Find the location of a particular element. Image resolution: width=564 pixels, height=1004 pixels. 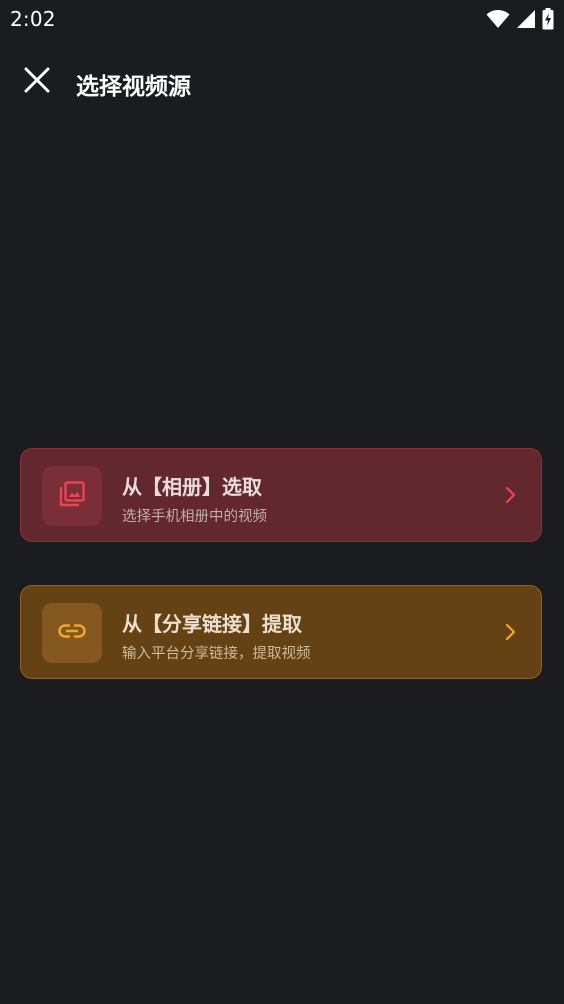

wifi-icon is located at coordinates (498, 19).